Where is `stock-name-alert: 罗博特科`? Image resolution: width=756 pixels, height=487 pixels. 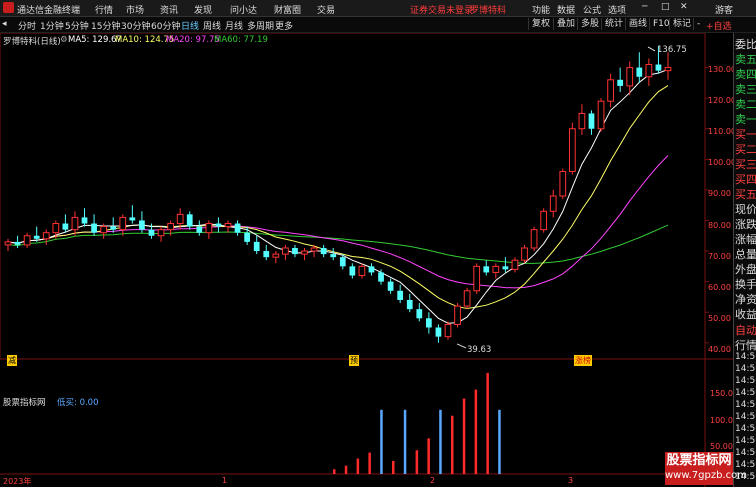 stock-name-alert: 罗博特科 is located at coordinates (488, 9).